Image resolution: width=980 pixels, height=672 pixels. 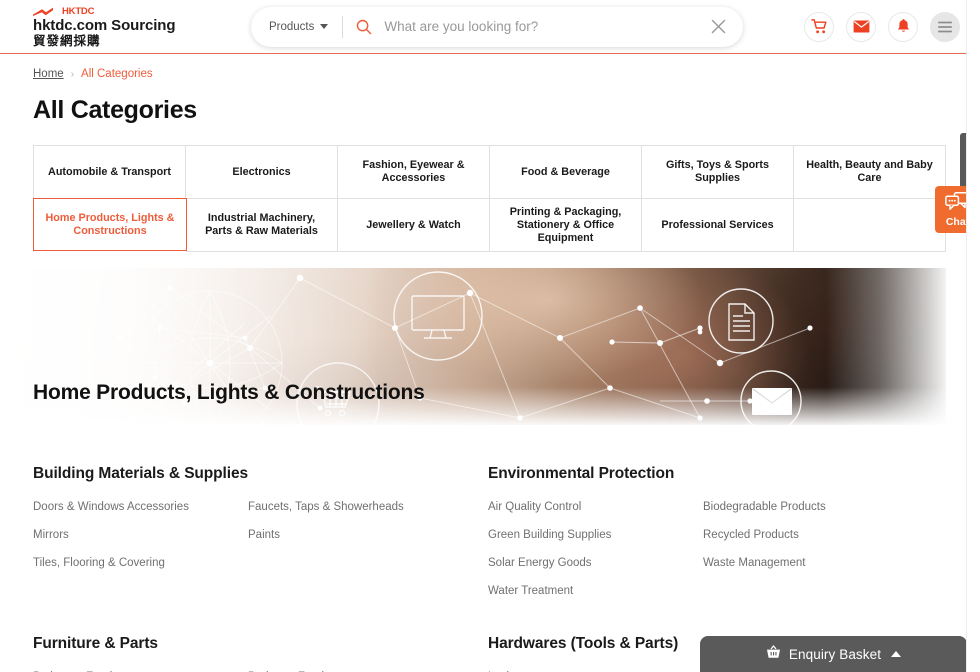 What do you see at coordinates (595, 535) in the screenshot?
I see `subcategory-link: Green Building Supplies` at bounding box center [595, 535].